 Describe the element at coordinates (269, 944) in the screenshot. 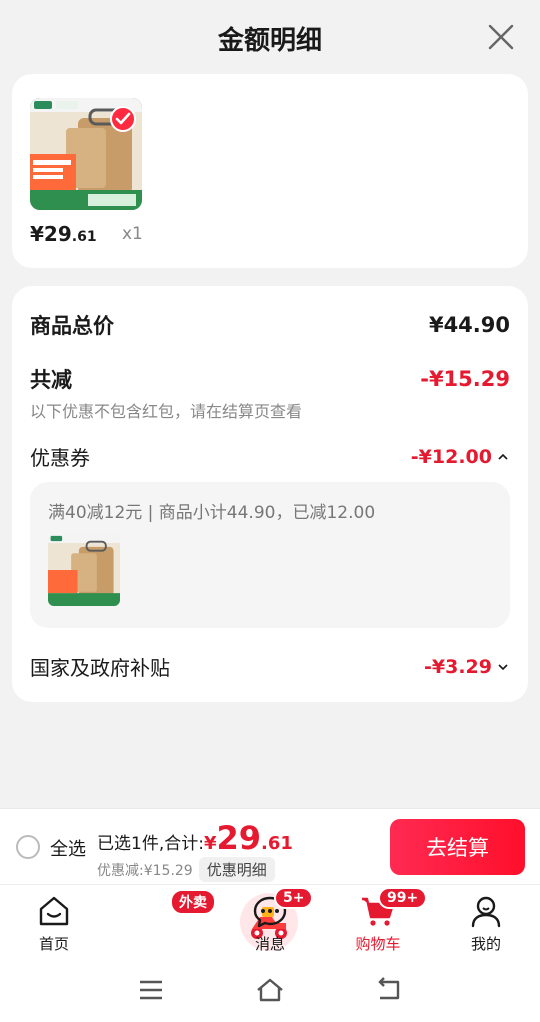

I see `tab-messages-label: 消息` at that location.